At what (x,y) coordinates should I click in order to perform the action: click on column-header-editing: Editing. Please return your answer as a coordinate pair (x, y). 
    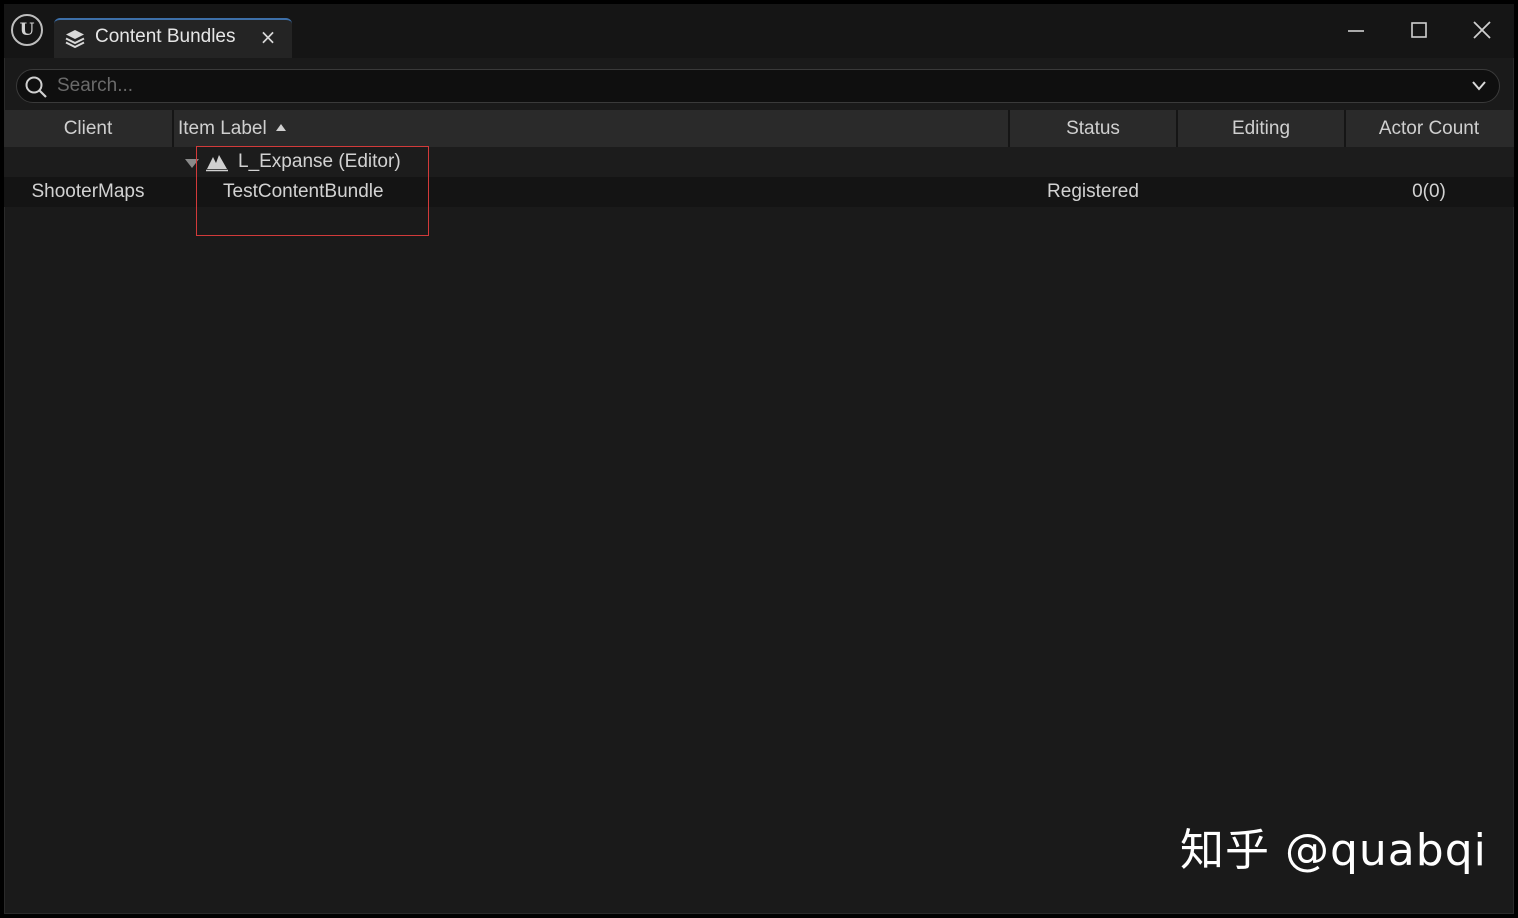
    Looking at the image, I should click on (1261, 129).